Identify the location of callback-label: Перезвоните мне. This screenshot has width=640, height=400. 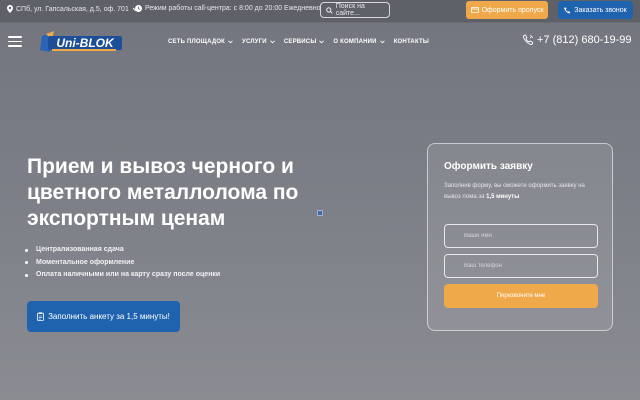
(521, 296).